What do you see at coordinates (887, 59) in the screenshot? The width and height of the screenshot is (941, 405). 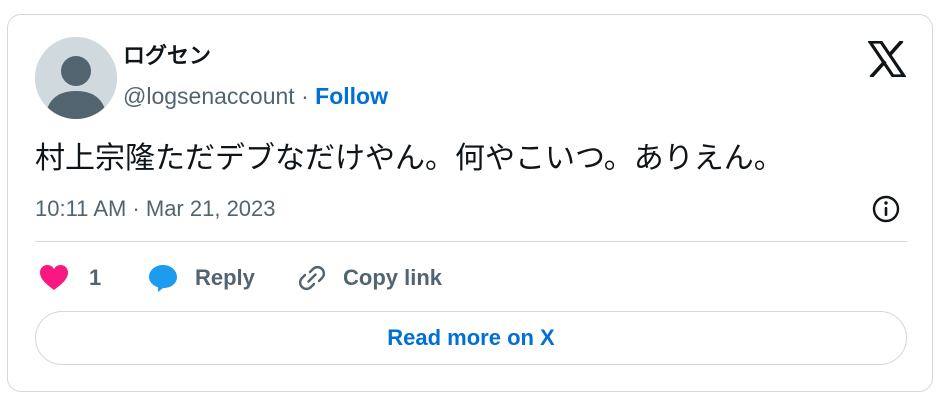 I see `x-logo-icon` at bounding box center [887, 59].